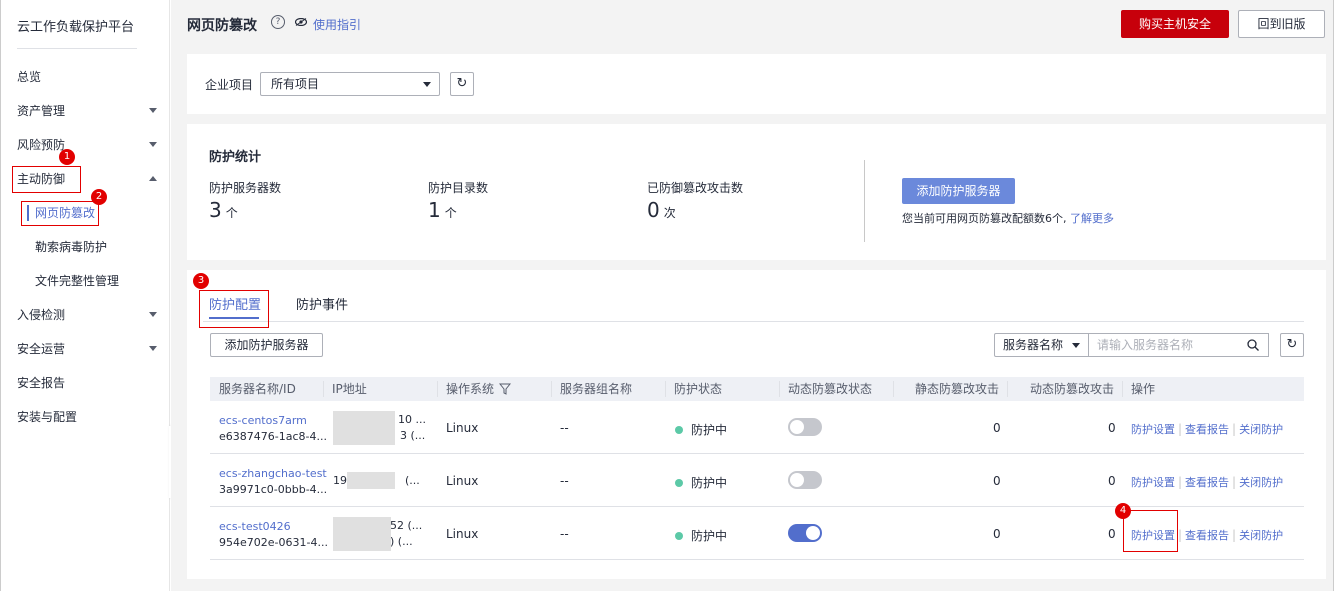  Describe the element at coordinates (76, 27) in the screenshot. I see `platform-title: 云工作负载保护平台` at that location.